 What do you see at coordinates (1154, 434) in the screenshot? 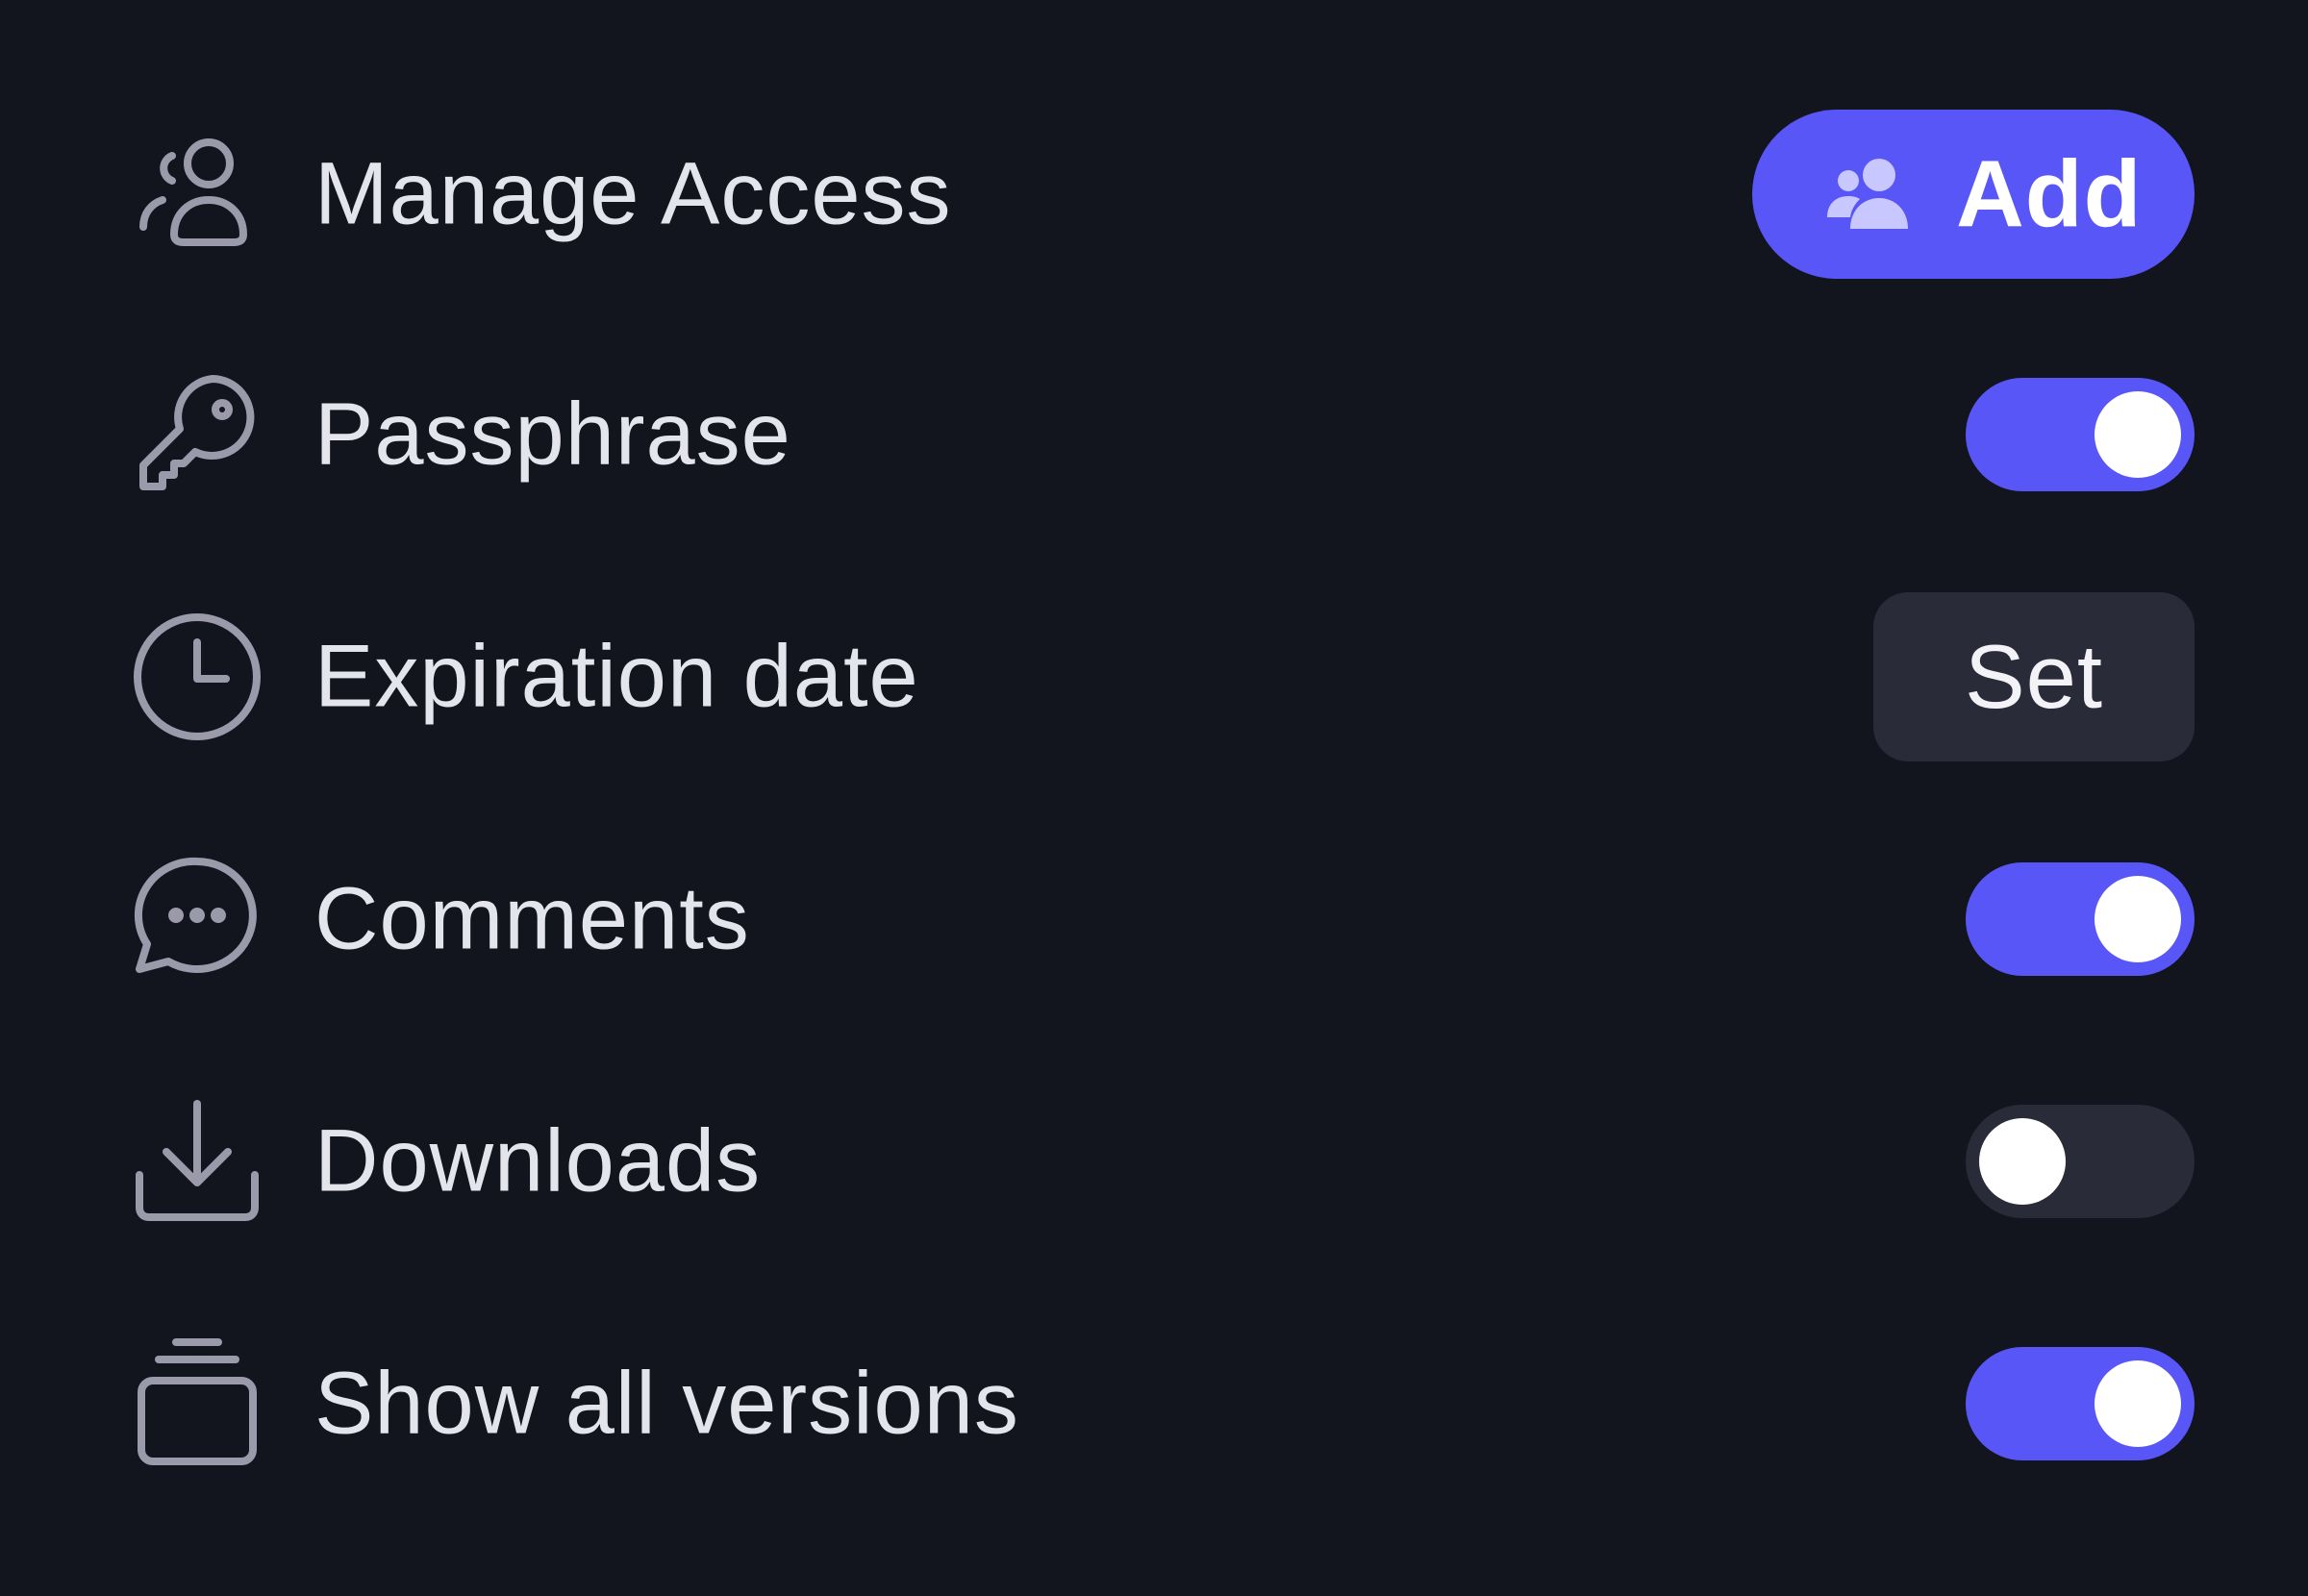
I see `setting-row-passphrase: Passphrase` at bounding box center [1154, 434].